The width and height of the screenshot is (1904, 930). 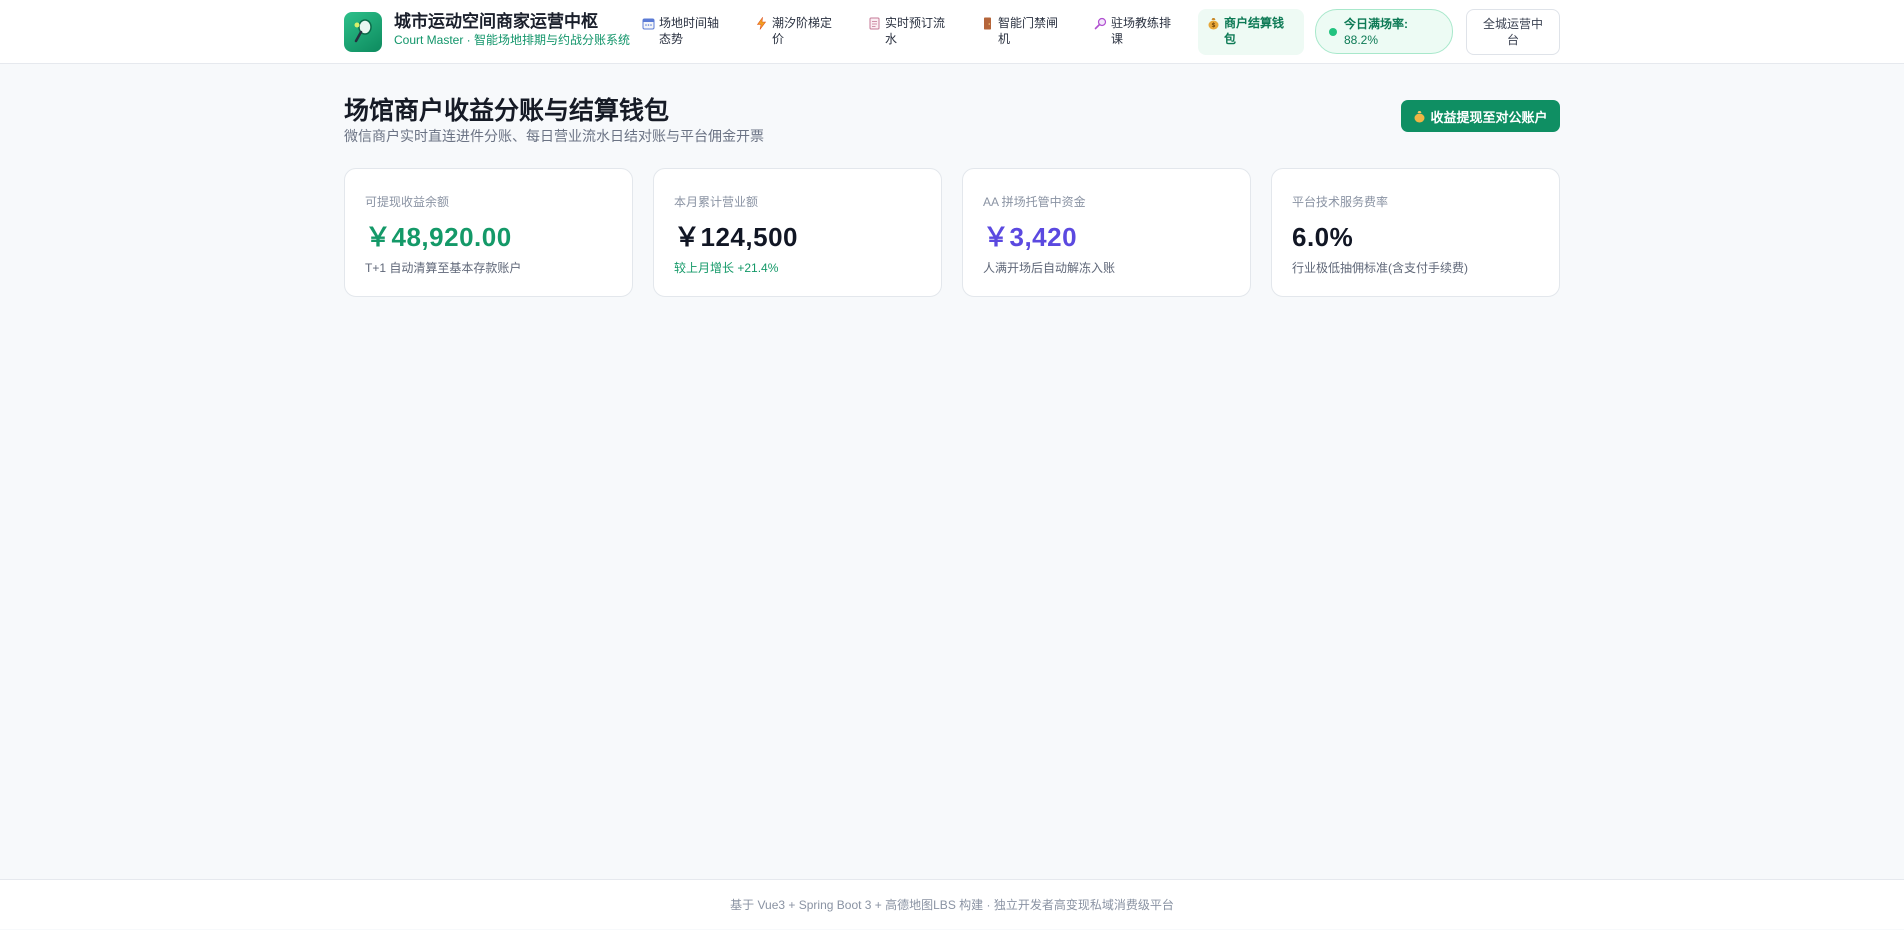 What do you see at coordinates (1106, 232) in the screenshot?
I see `stat-card-aa-escrow: AA 拼场托管中资金 ￥3,420 人满开场后自动解冻入账` at bounding box center [1106, 232].